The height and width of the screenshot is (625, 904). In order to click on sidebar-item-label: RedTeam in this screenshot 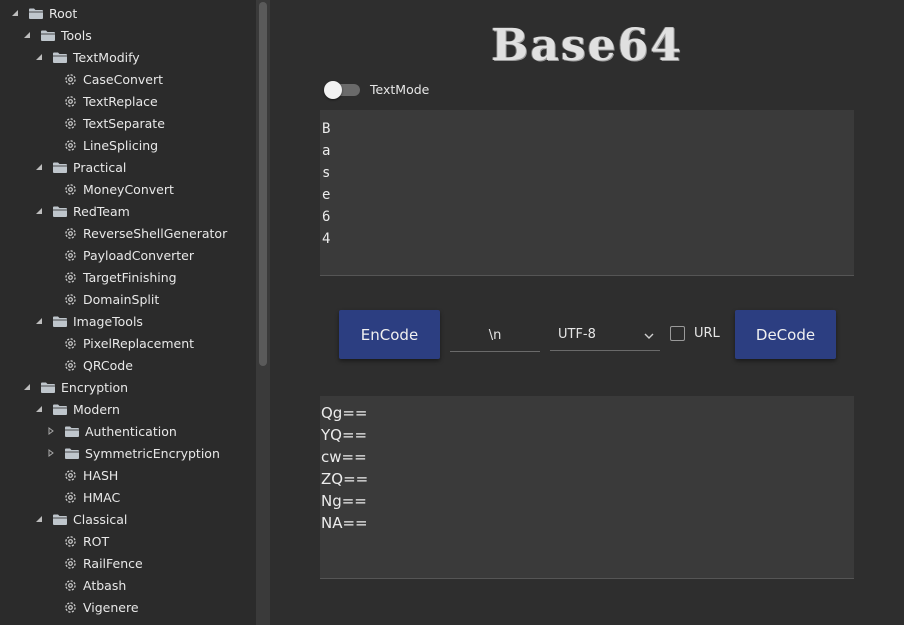, I will do `click(101, 211)`.